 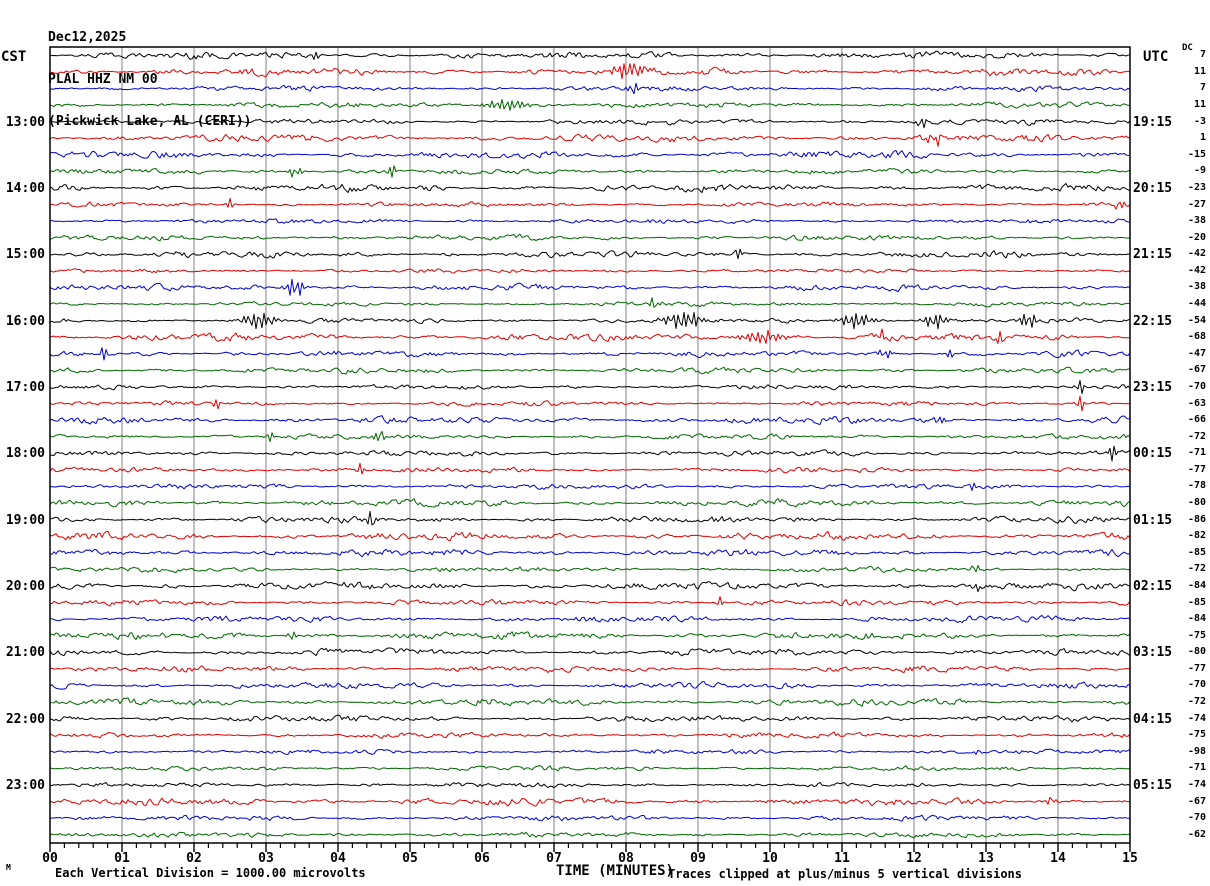 I want to click on x-tick-label: 11, so click(x=842, y=858).